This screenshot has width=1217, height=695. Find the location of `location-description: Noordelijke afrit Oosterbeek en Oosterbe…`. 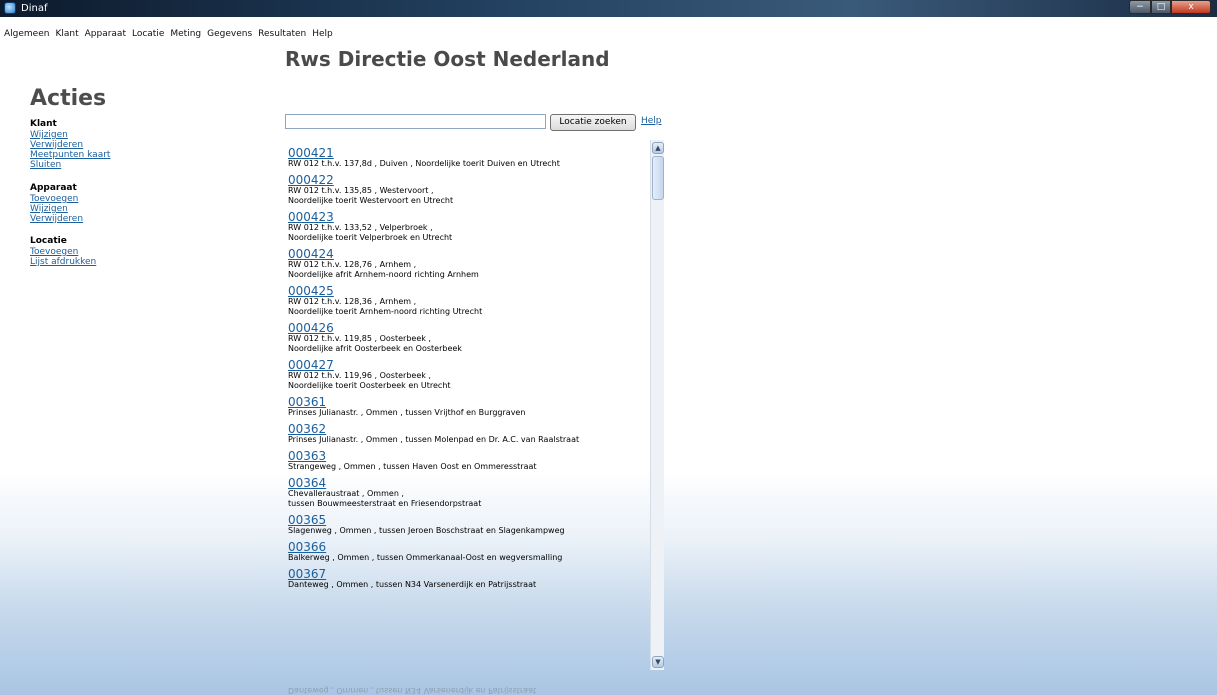

location-description: Noordelijke afrit Oosterbeek en Oosterbe… is located at coordinates (375, 348).